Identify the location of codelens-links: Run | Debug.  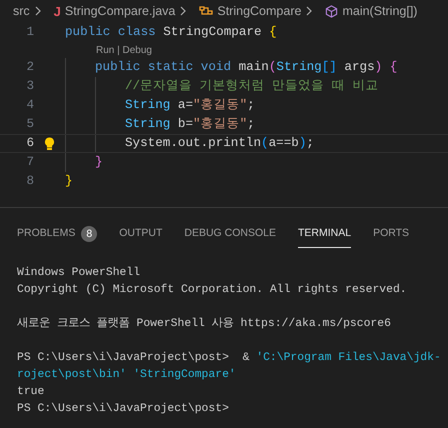
(124, 50).